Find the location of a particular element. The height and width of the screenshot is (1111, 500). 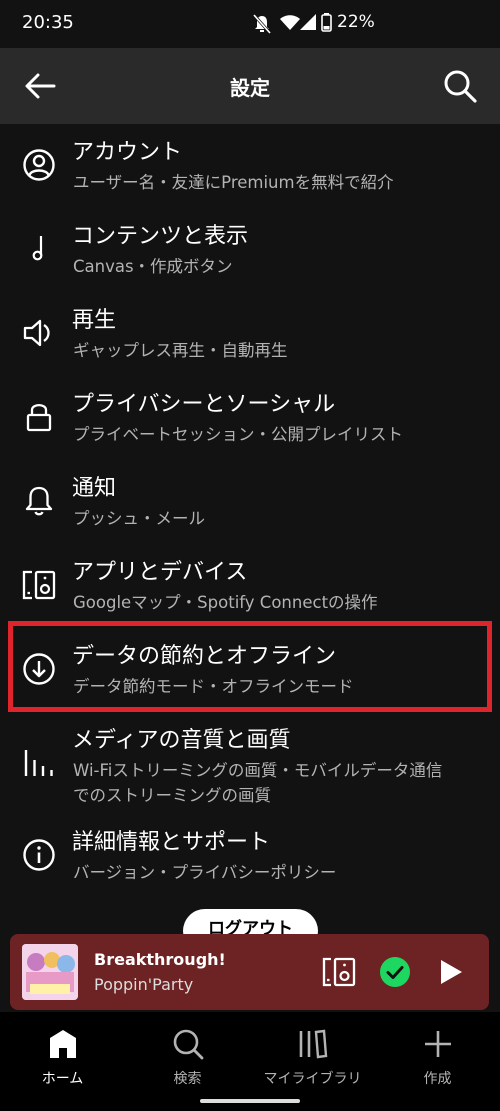

setting-subtitle-line2: でのストリーミングの画質 is located at coordinates (172, 795).